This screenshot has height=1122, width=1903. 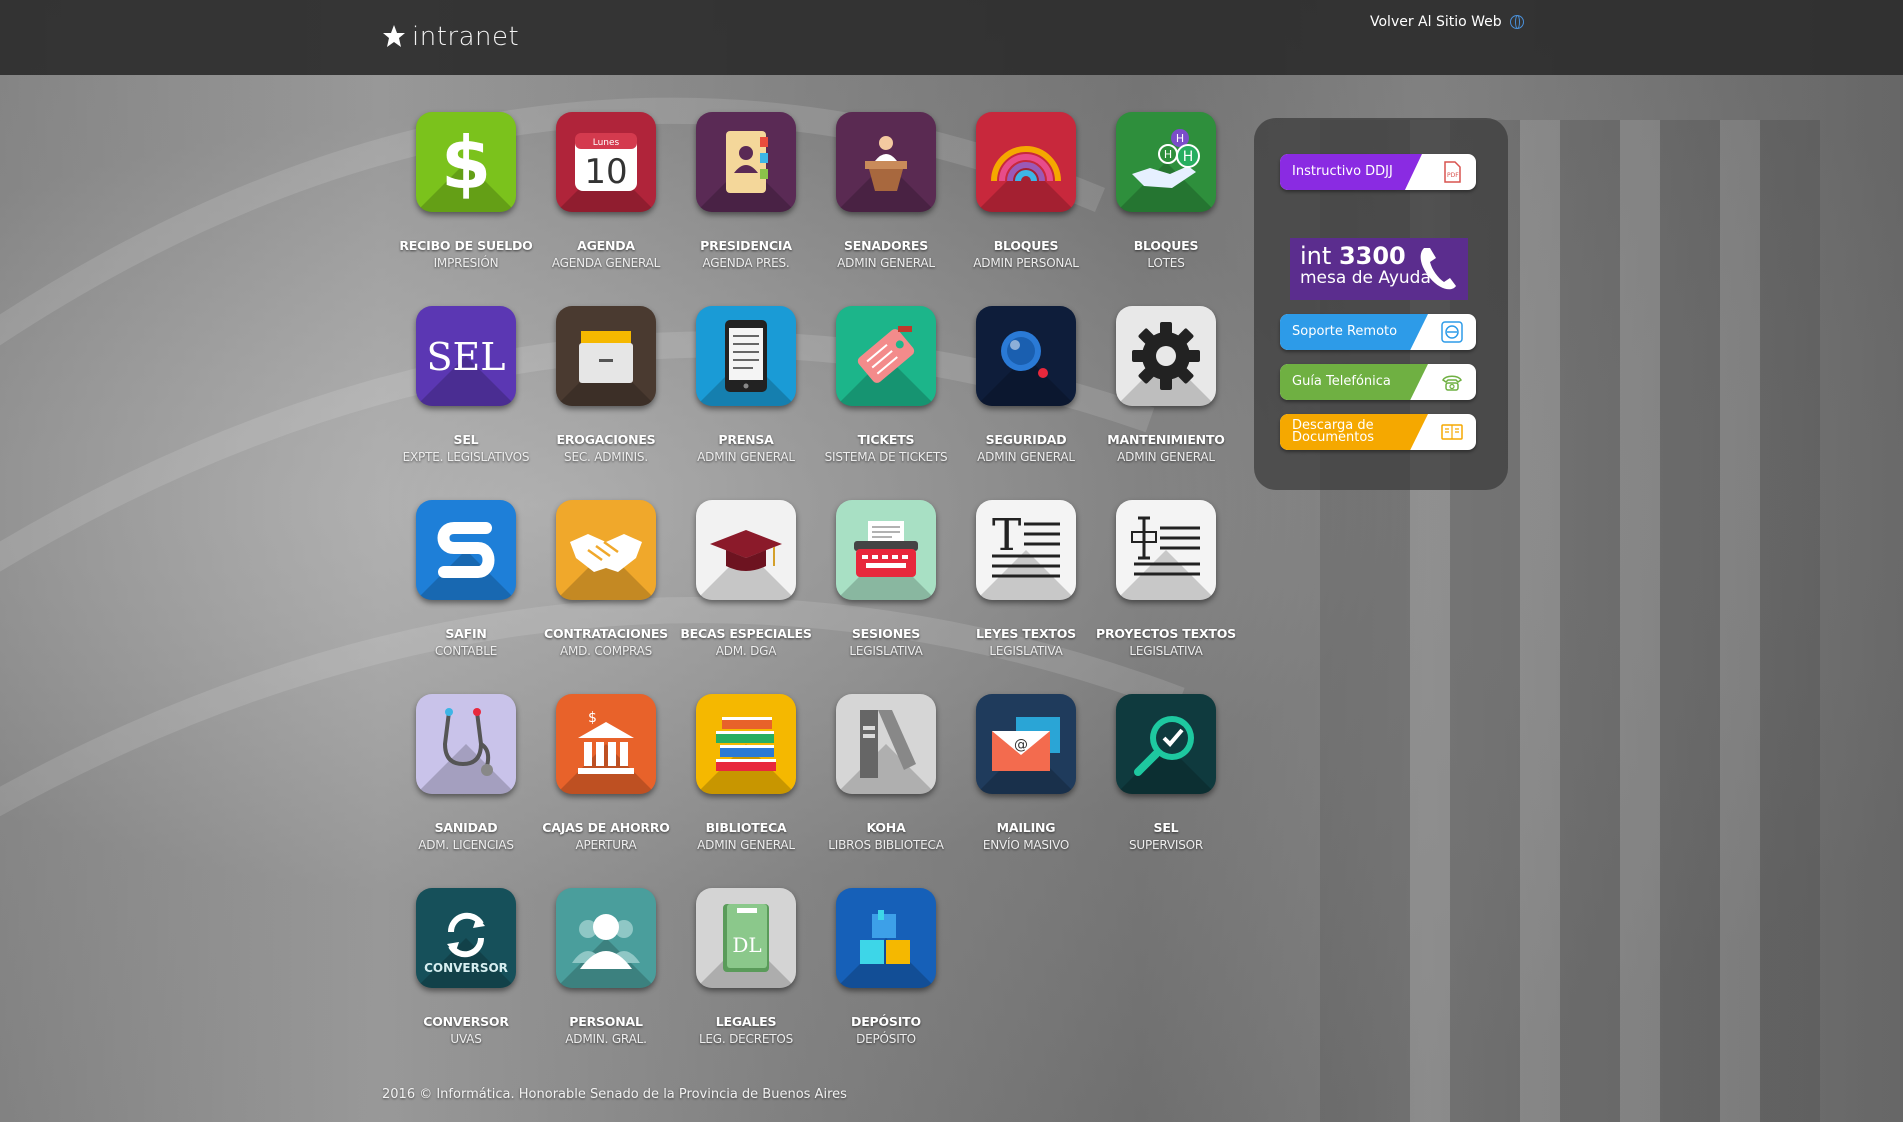 I want to click on remote-support-label: Soporte Remoto, so click(x=1354, y=332).